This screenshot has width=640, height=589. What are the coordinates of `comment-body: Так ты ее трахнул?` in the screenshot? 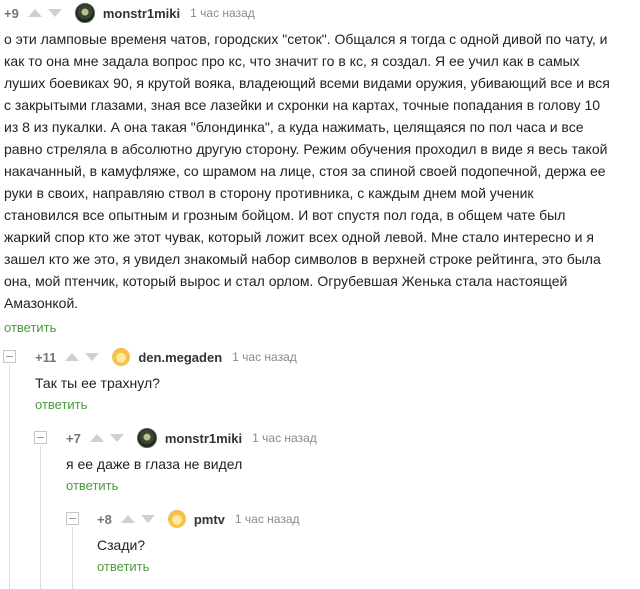 It's located at (335, 383).